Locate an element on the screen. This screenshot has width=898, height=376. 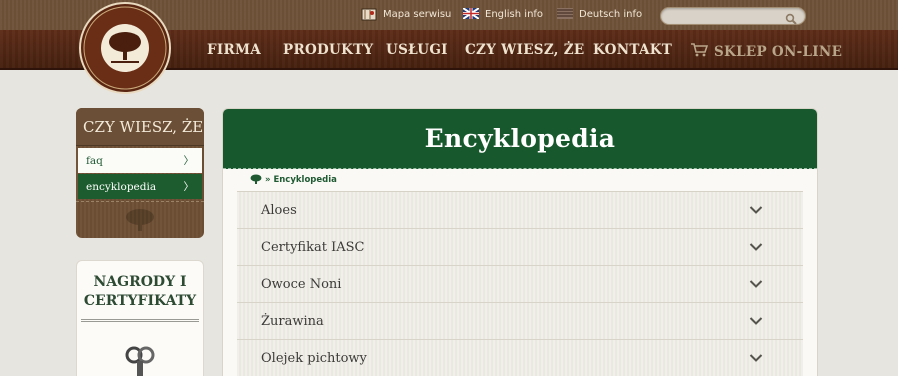
uk-flag-icon is located at coordinates (471, 13).